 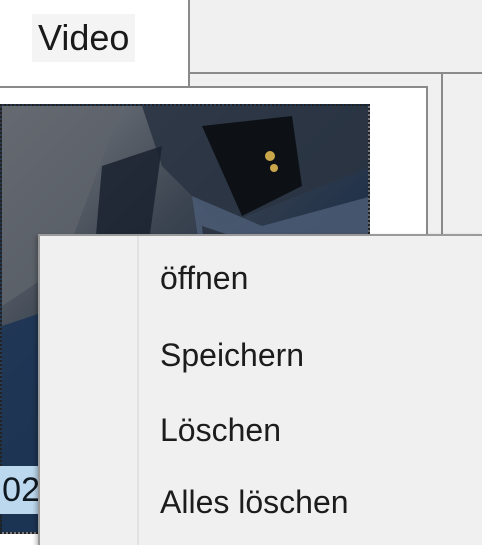 What do you see at coordinates (88, 390) in the screenshot?
I see `menu-icon-gutter` at bounding box center [88, 390].